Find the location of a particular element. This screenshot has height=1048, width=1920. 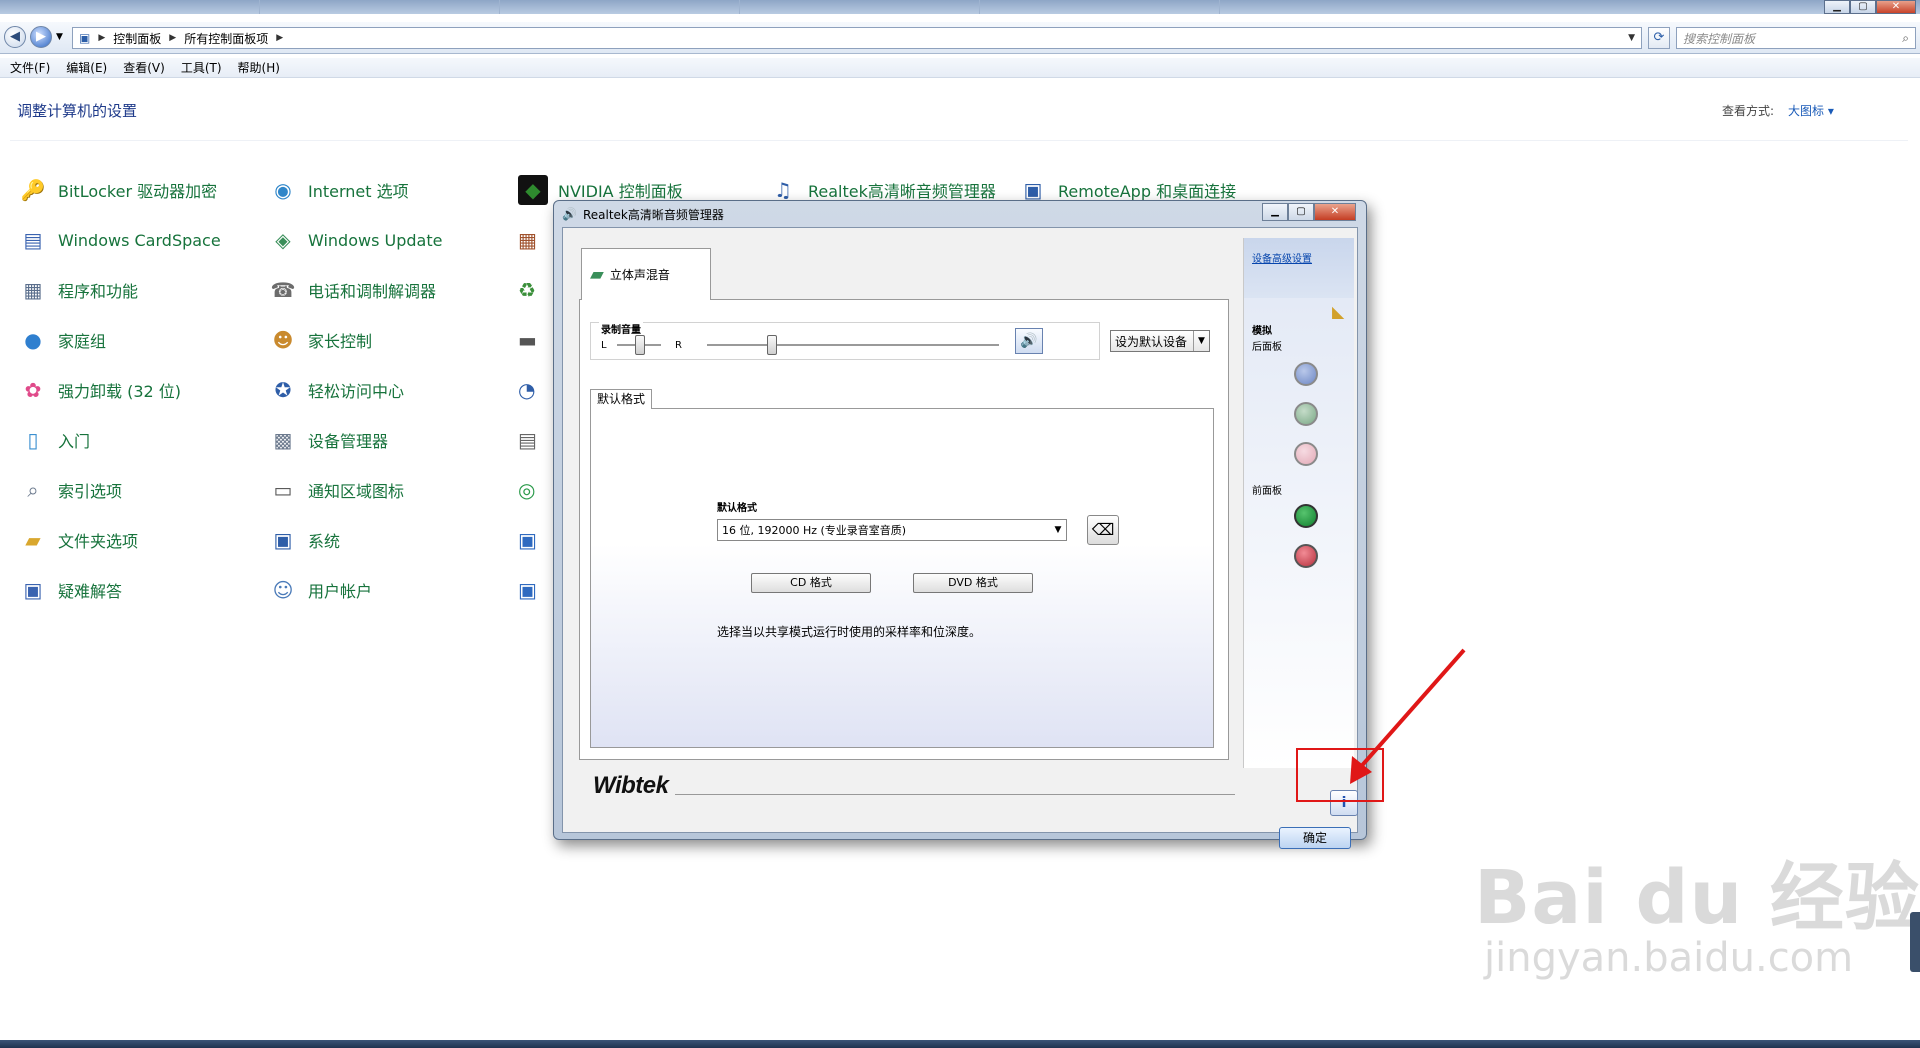

side-handle is located at coordinates (1915, 942).